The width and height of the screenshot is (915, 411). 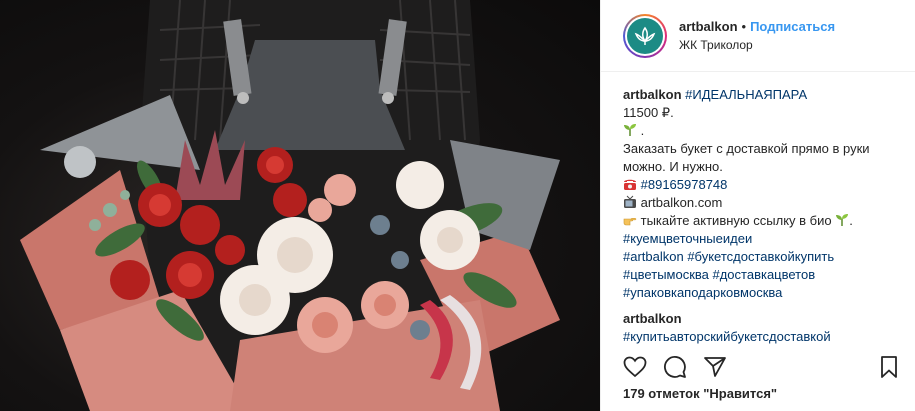 I want to click on phone-hashtag: #89165978748, so click(x=684, y=184).